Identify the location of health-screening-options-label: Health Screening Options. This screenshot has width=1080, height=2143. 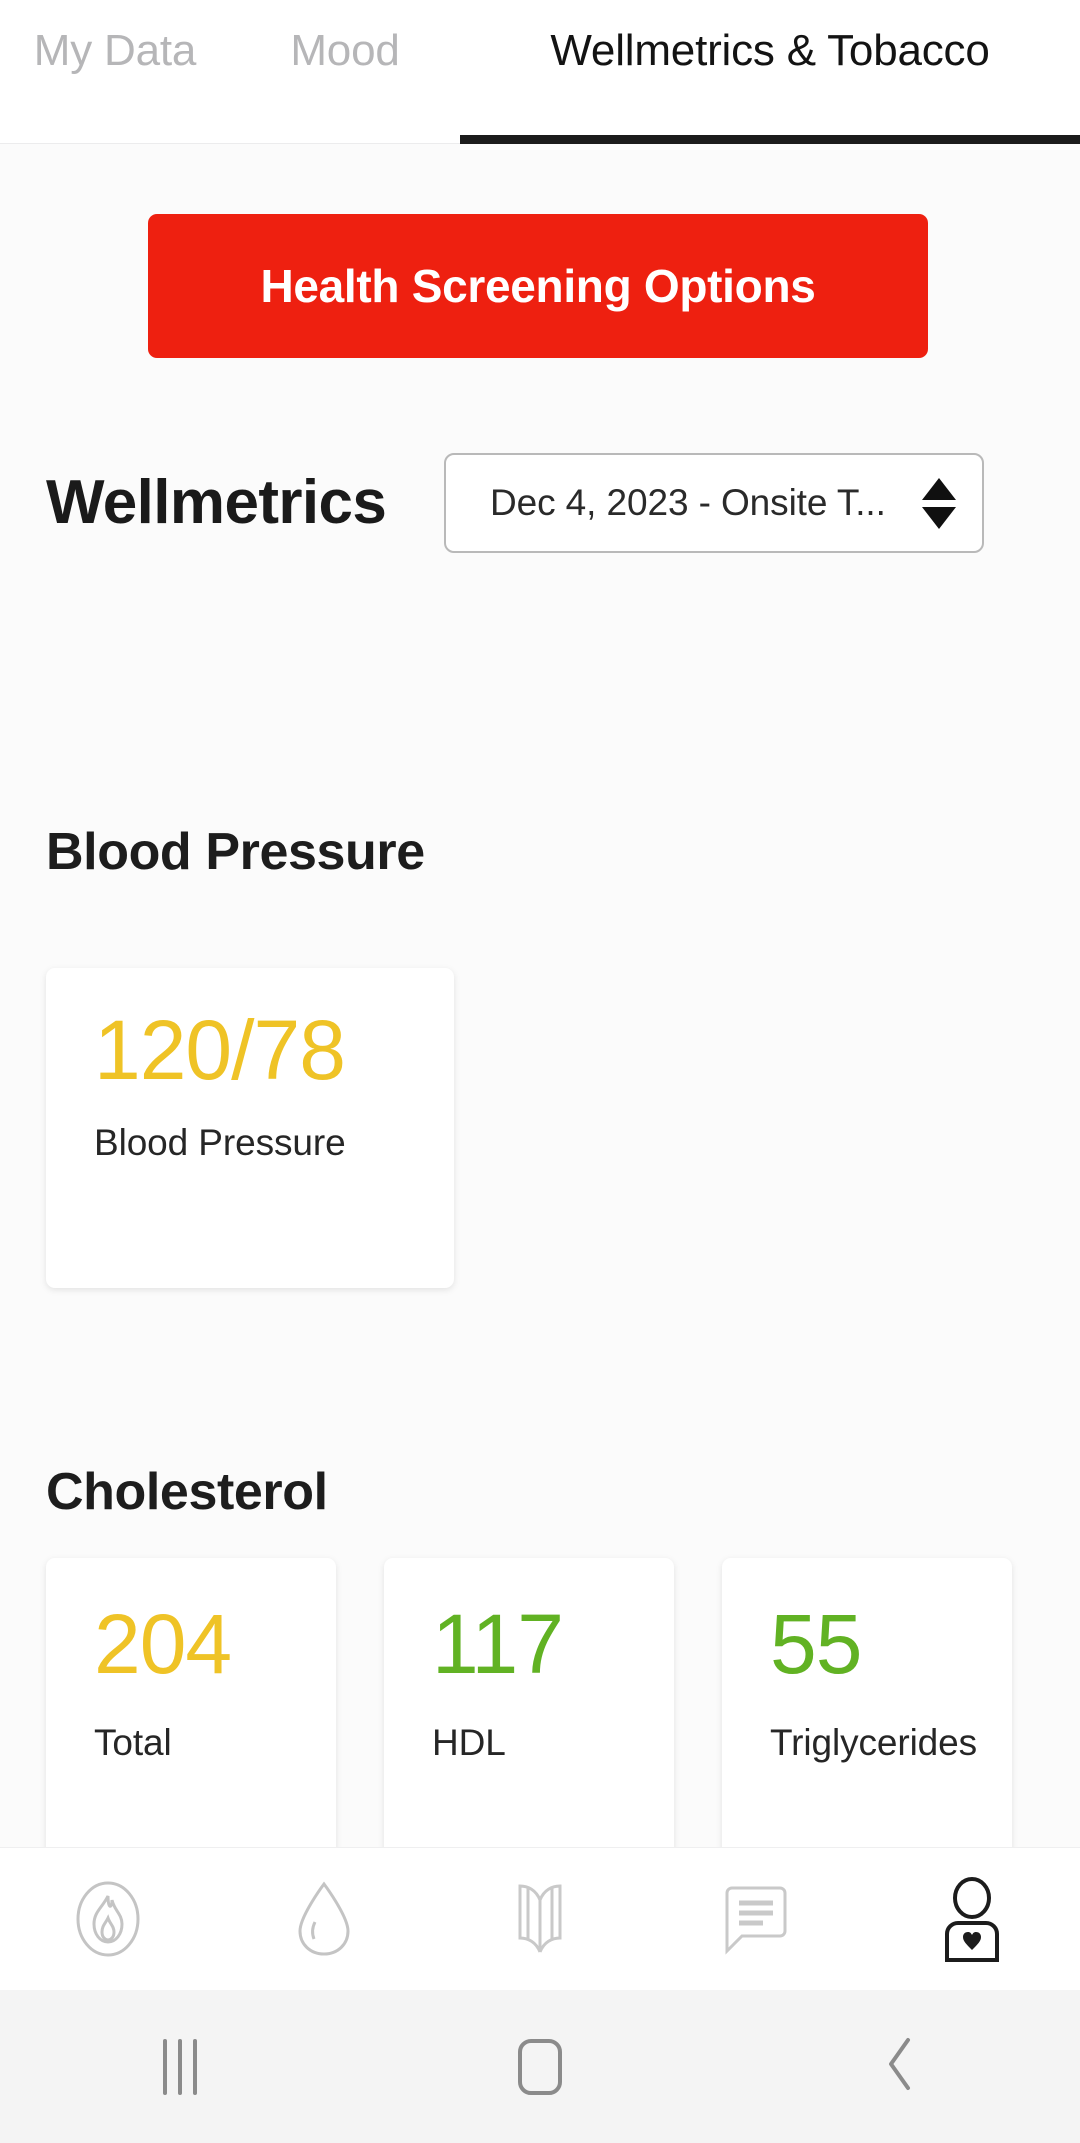
(538, 286).